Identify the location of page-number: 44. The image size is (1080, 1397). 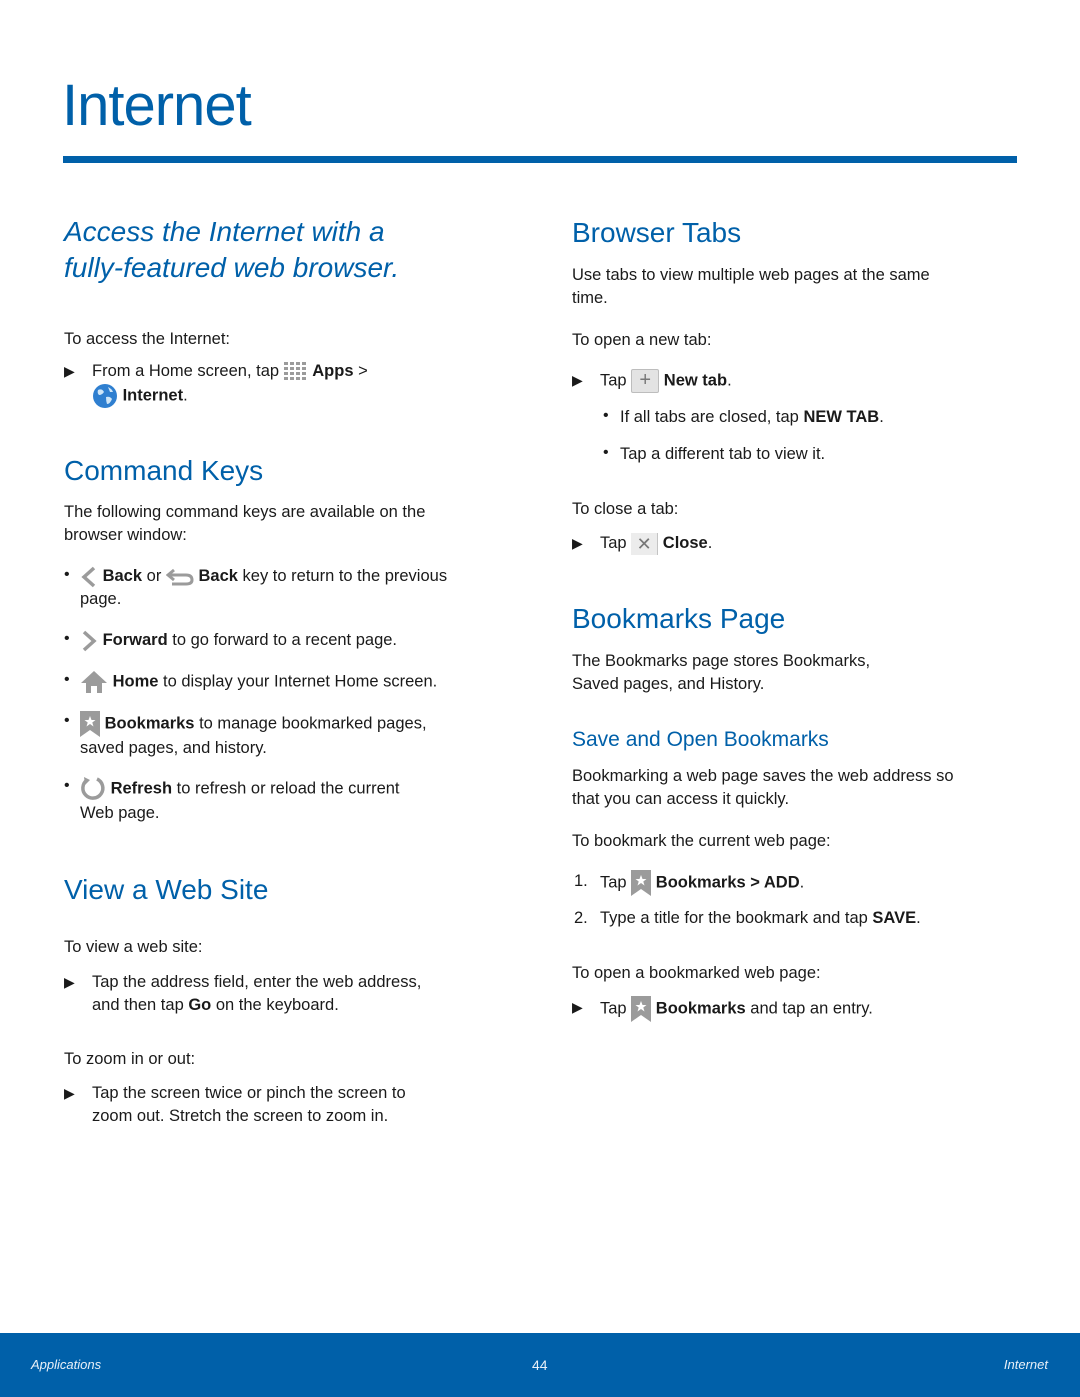
(540, 1365).